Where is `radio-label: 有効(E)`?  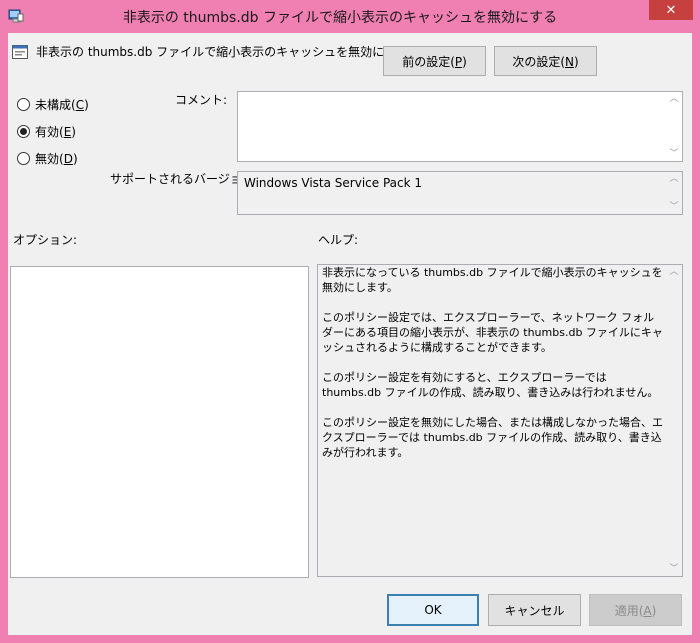 radio-label: 有効(E) is located at coordinates (55, 132).